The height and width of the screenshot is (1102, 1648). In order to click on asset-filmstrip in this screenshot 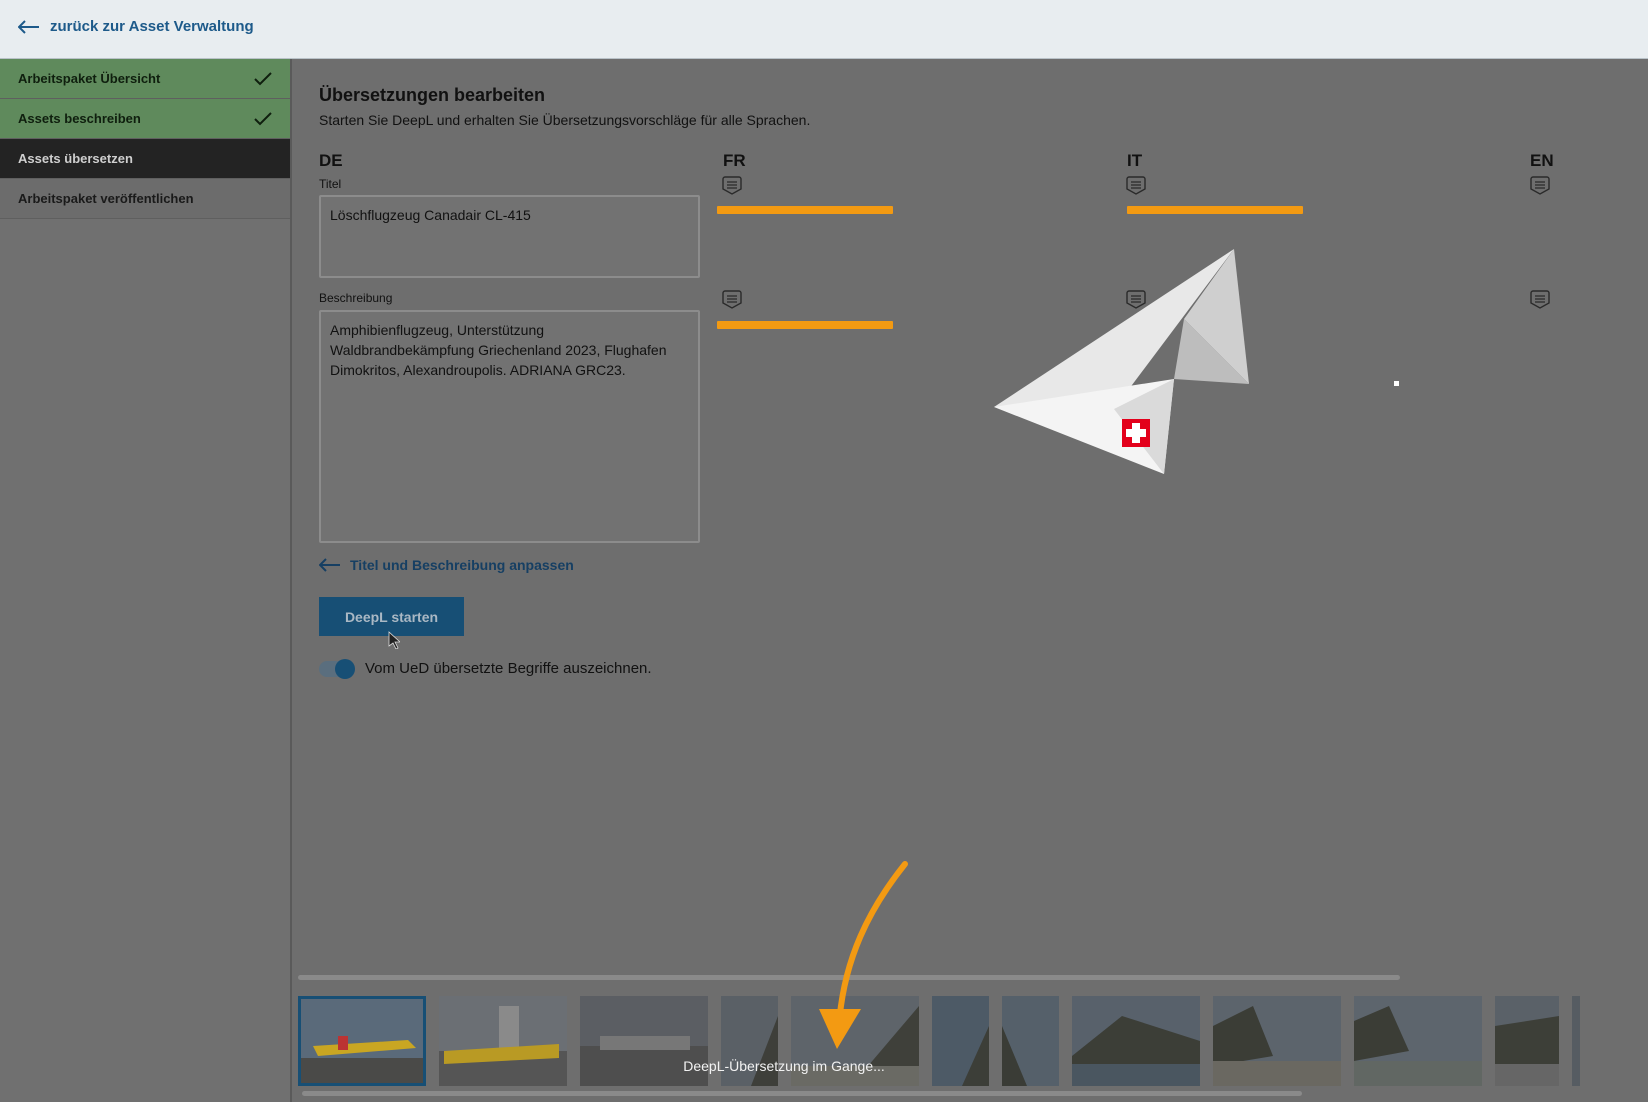, I will do `click(973, 1041)`.